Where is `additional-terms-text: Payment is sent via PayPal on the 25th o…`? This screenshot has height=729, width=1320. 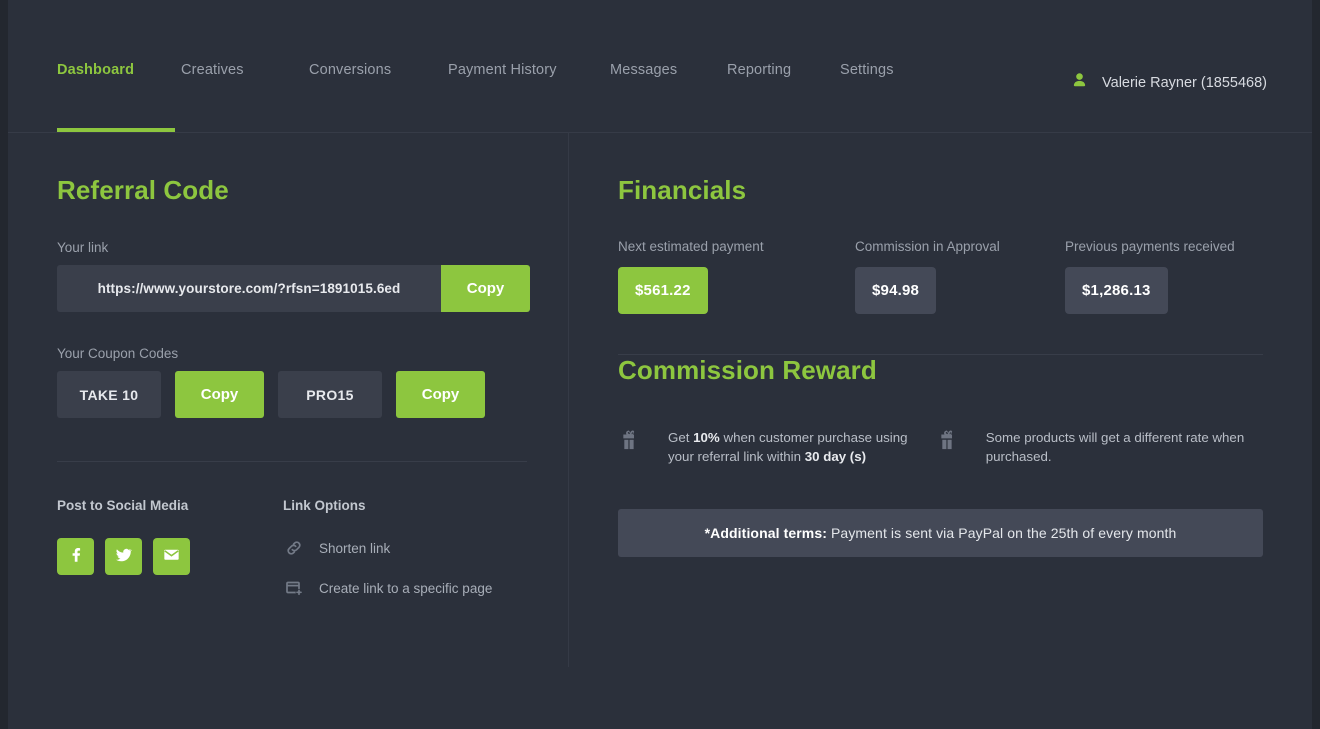 additional-terms-text: Payment is sent via PayPal on the 25th o… is located at coordinates (1002, 533).